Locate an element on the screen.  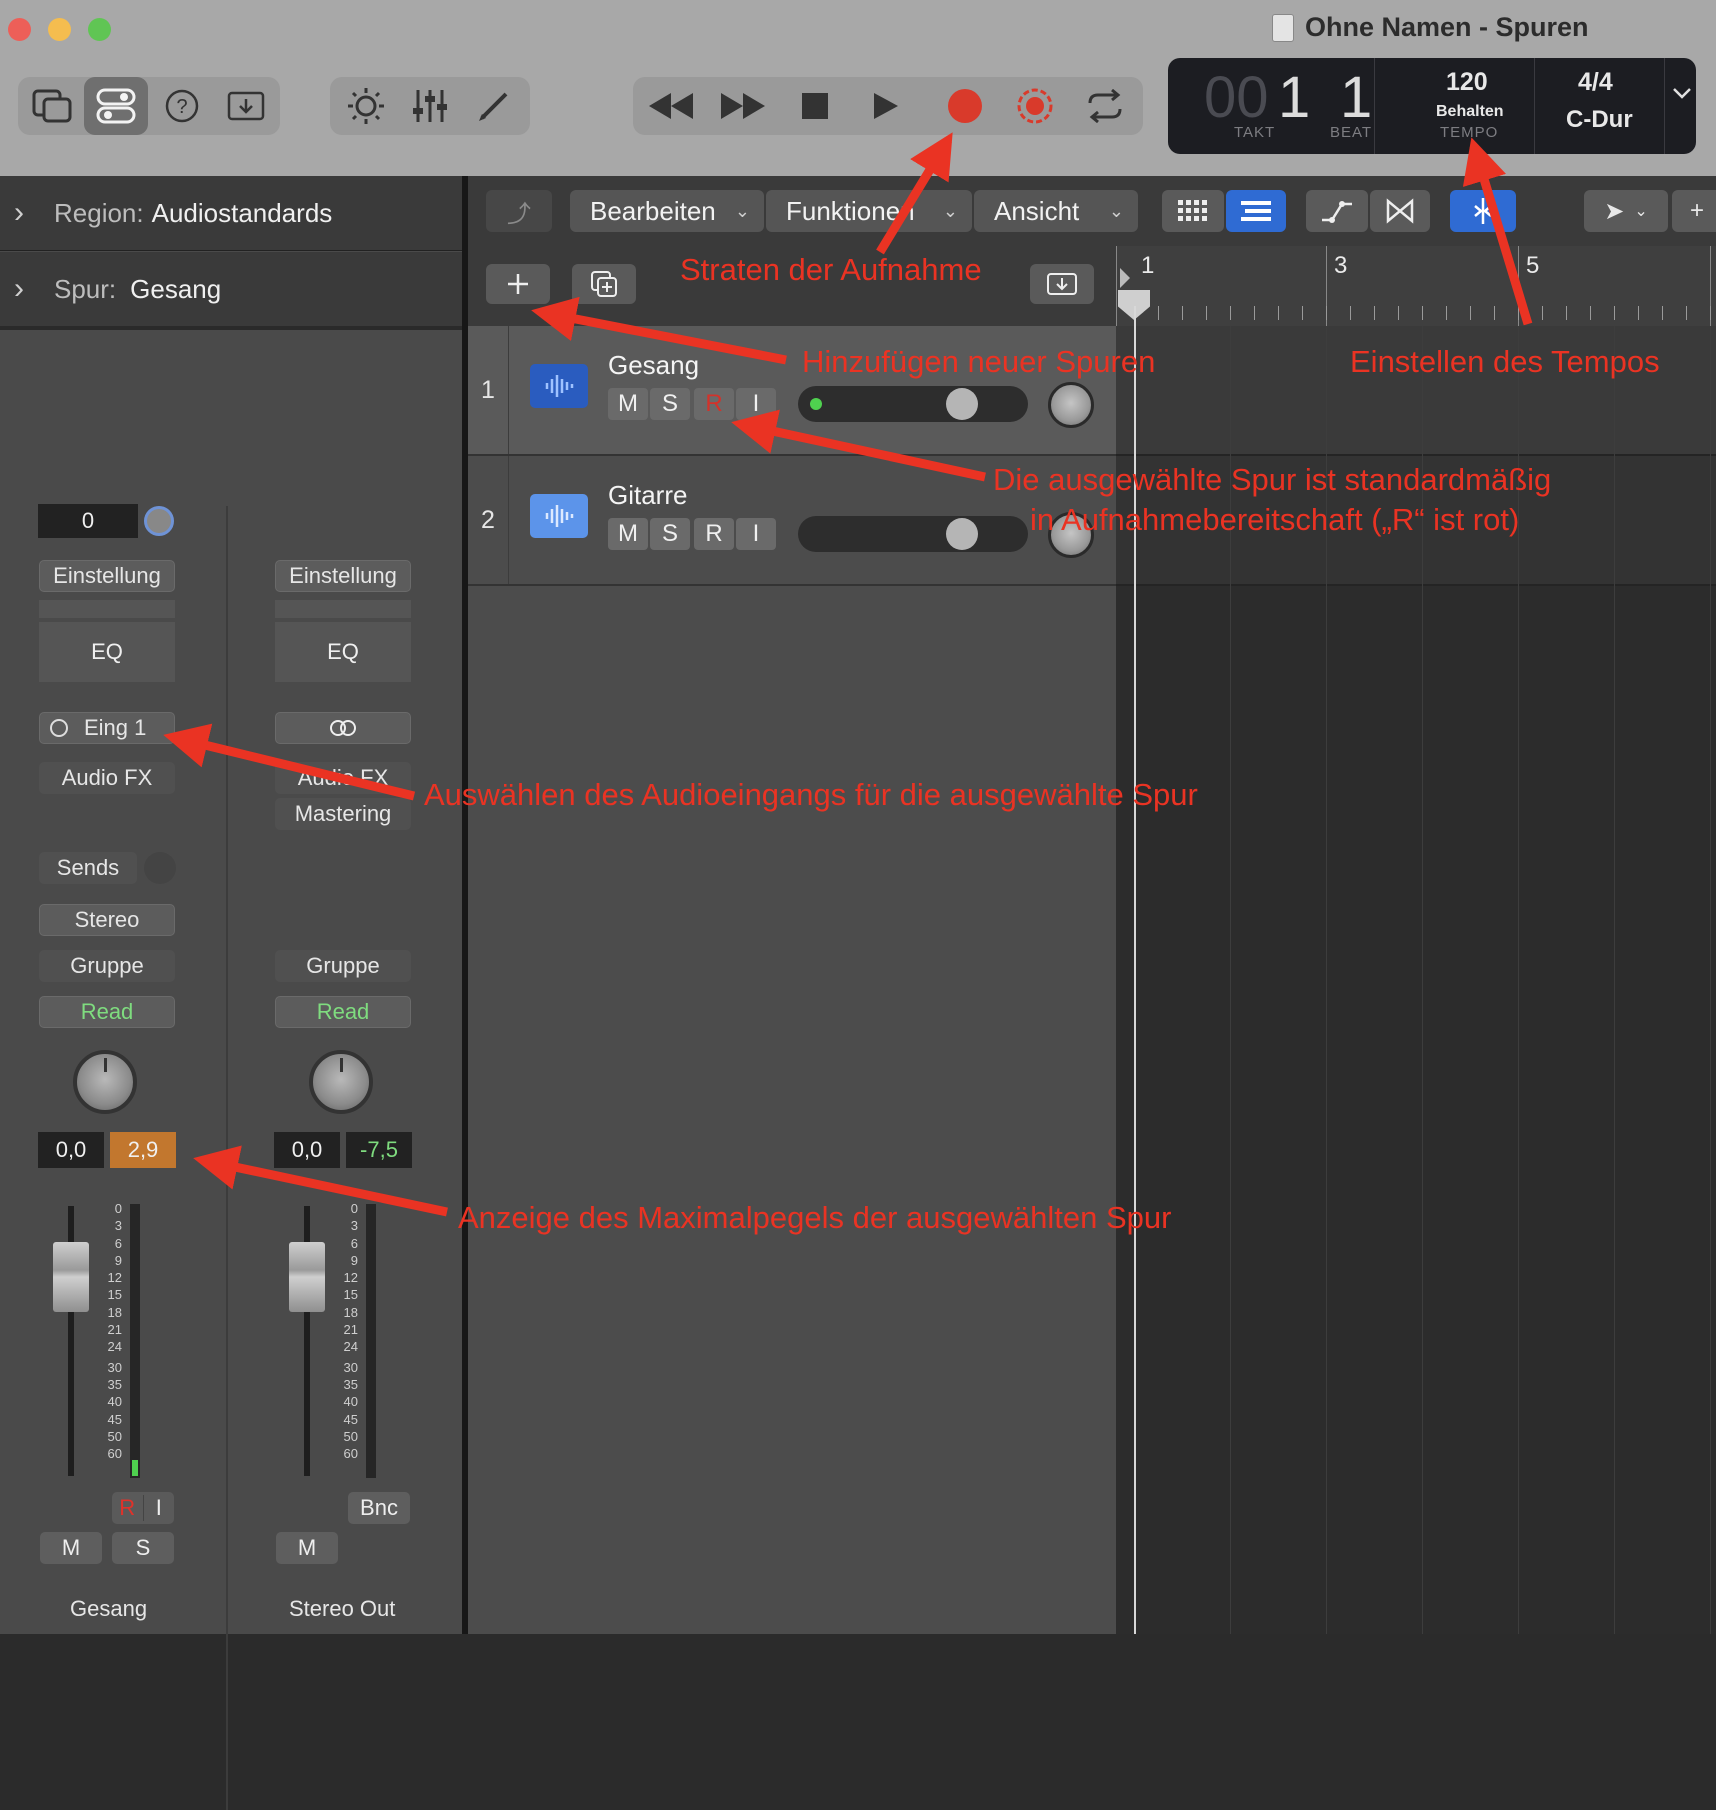
arrow-record is located at coordinates (914, 193).